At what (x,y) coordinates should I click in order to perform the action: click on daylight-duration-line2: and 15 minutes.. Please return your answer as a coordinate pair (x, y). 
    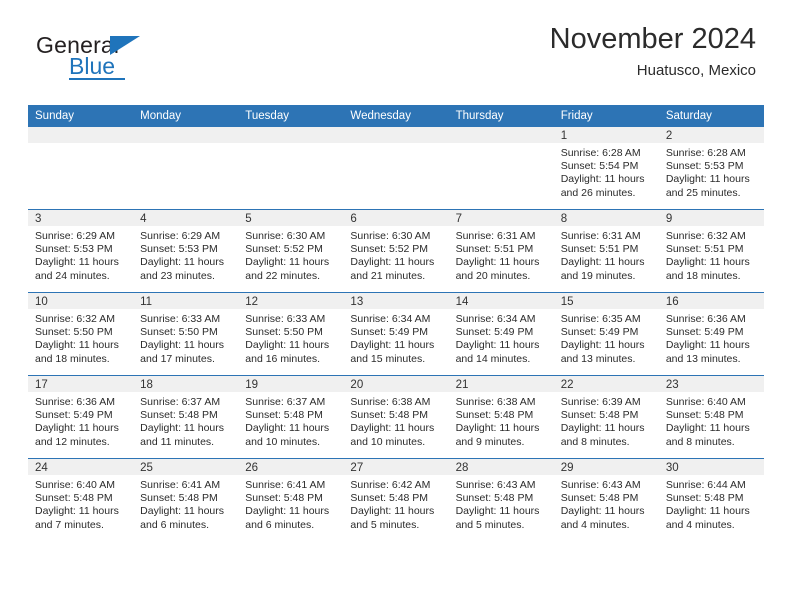
    Looking at the image, I should click on (388, 358).